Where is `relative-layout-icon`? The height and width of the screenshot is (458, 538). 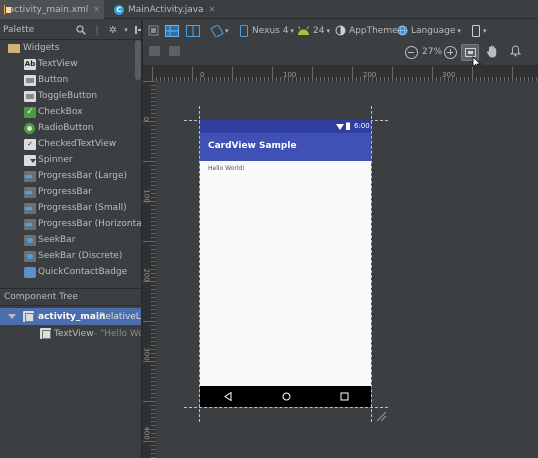 relative-layout-icon is located at coordinates (28, 316).